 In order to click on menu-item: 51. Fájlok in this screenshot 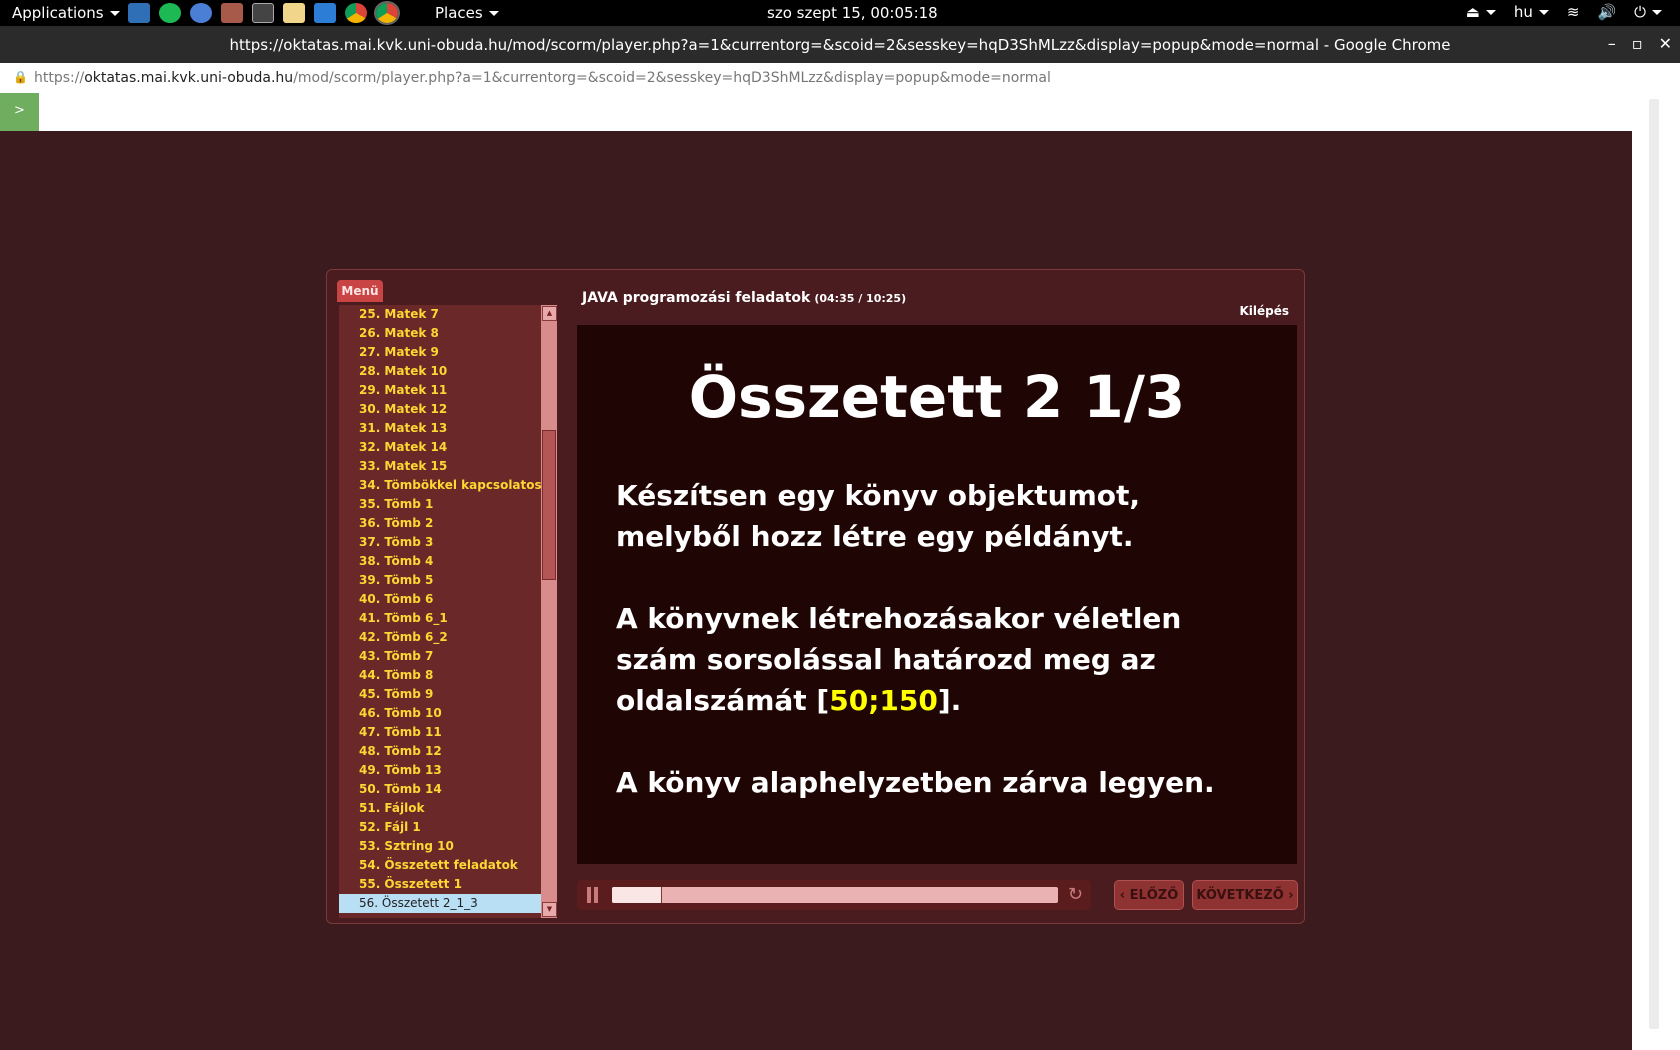, I will do `click(440, 808)`.